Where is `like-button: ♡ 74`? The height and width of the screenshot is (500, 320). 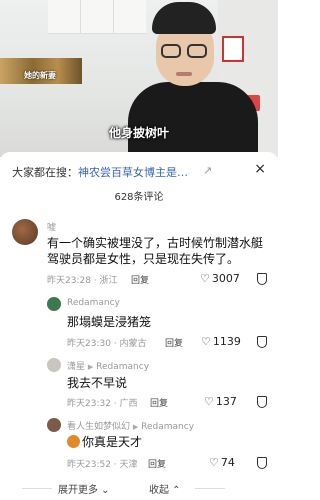 like-button: ♡ 74 is located at coordinates (222, 462).